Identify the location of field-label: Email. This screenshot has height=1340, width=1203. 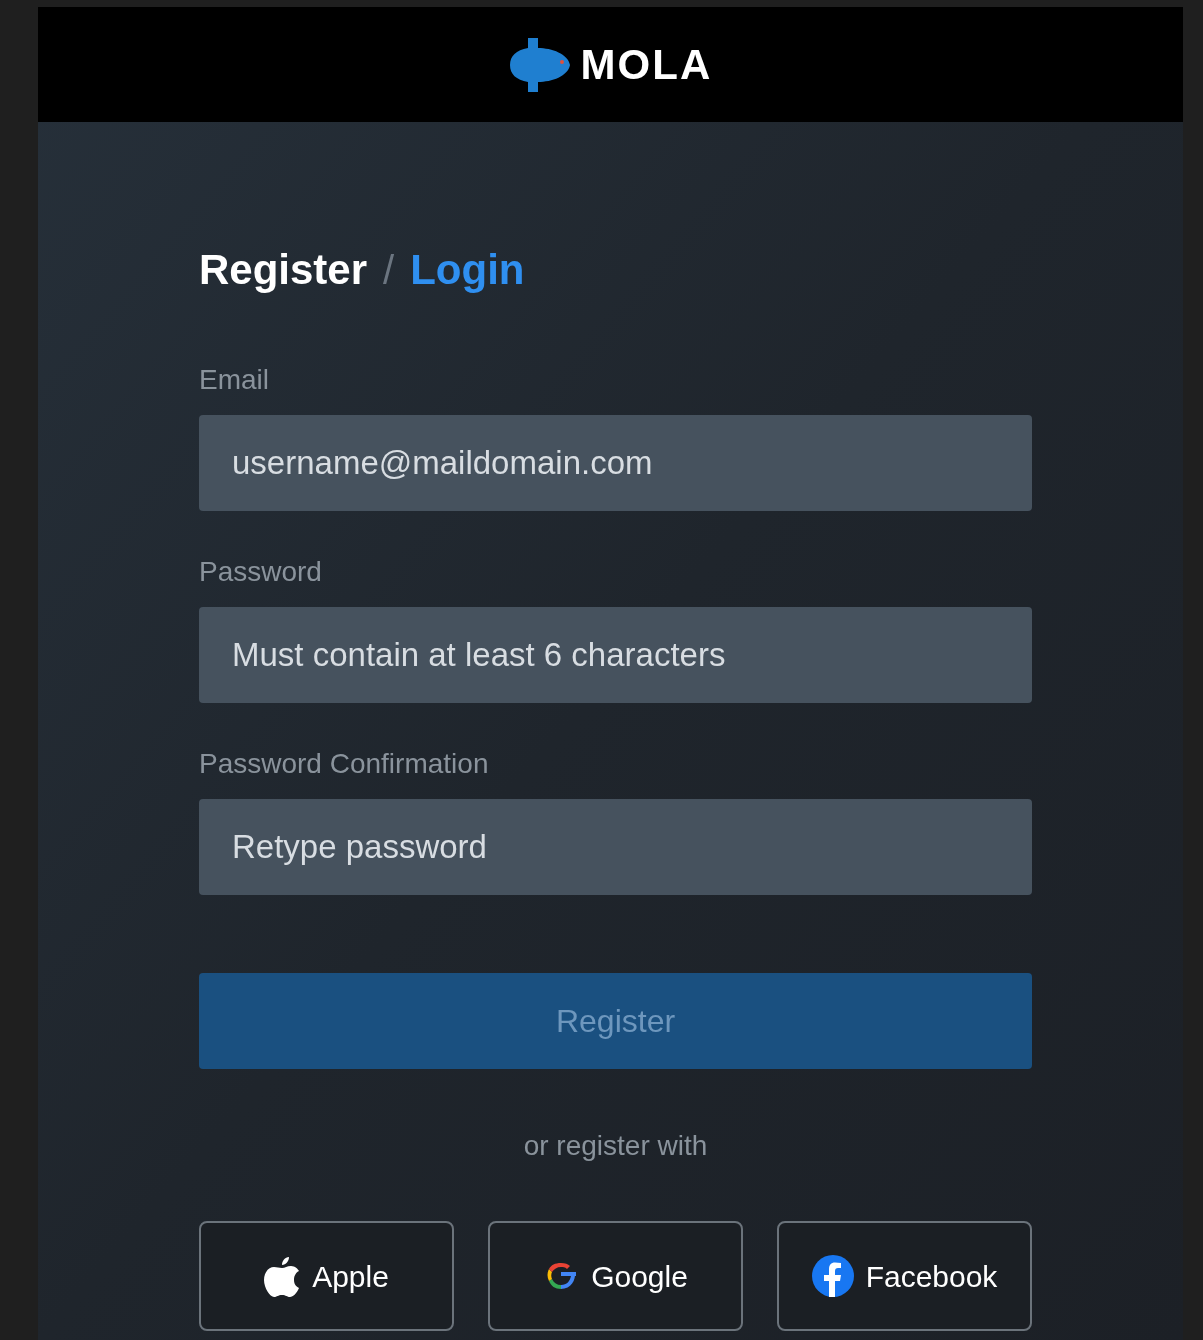
(234, 380).